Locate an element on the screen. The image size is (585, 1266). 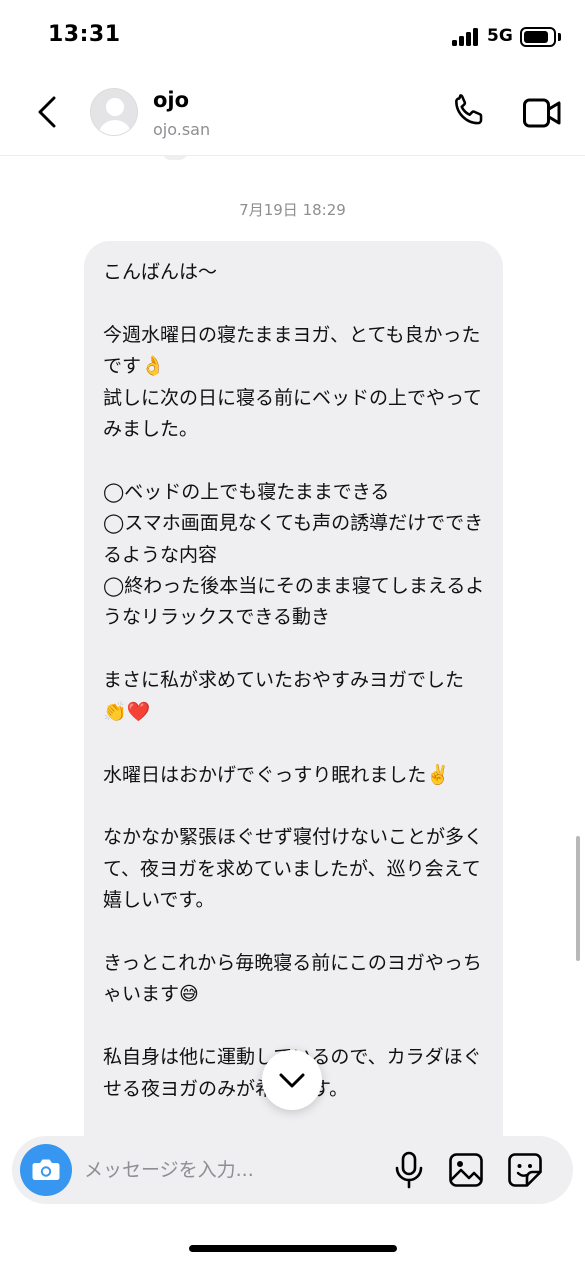
network-label: 5G is located at coordinates (500, 36).